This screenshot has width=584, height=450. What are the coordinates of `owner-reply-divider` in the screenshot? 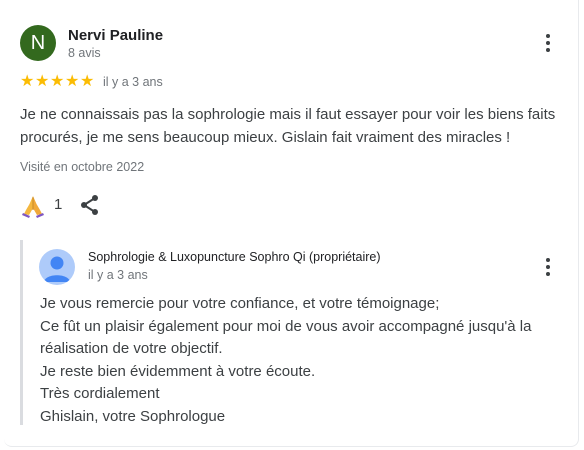 It's located at (21, 332).